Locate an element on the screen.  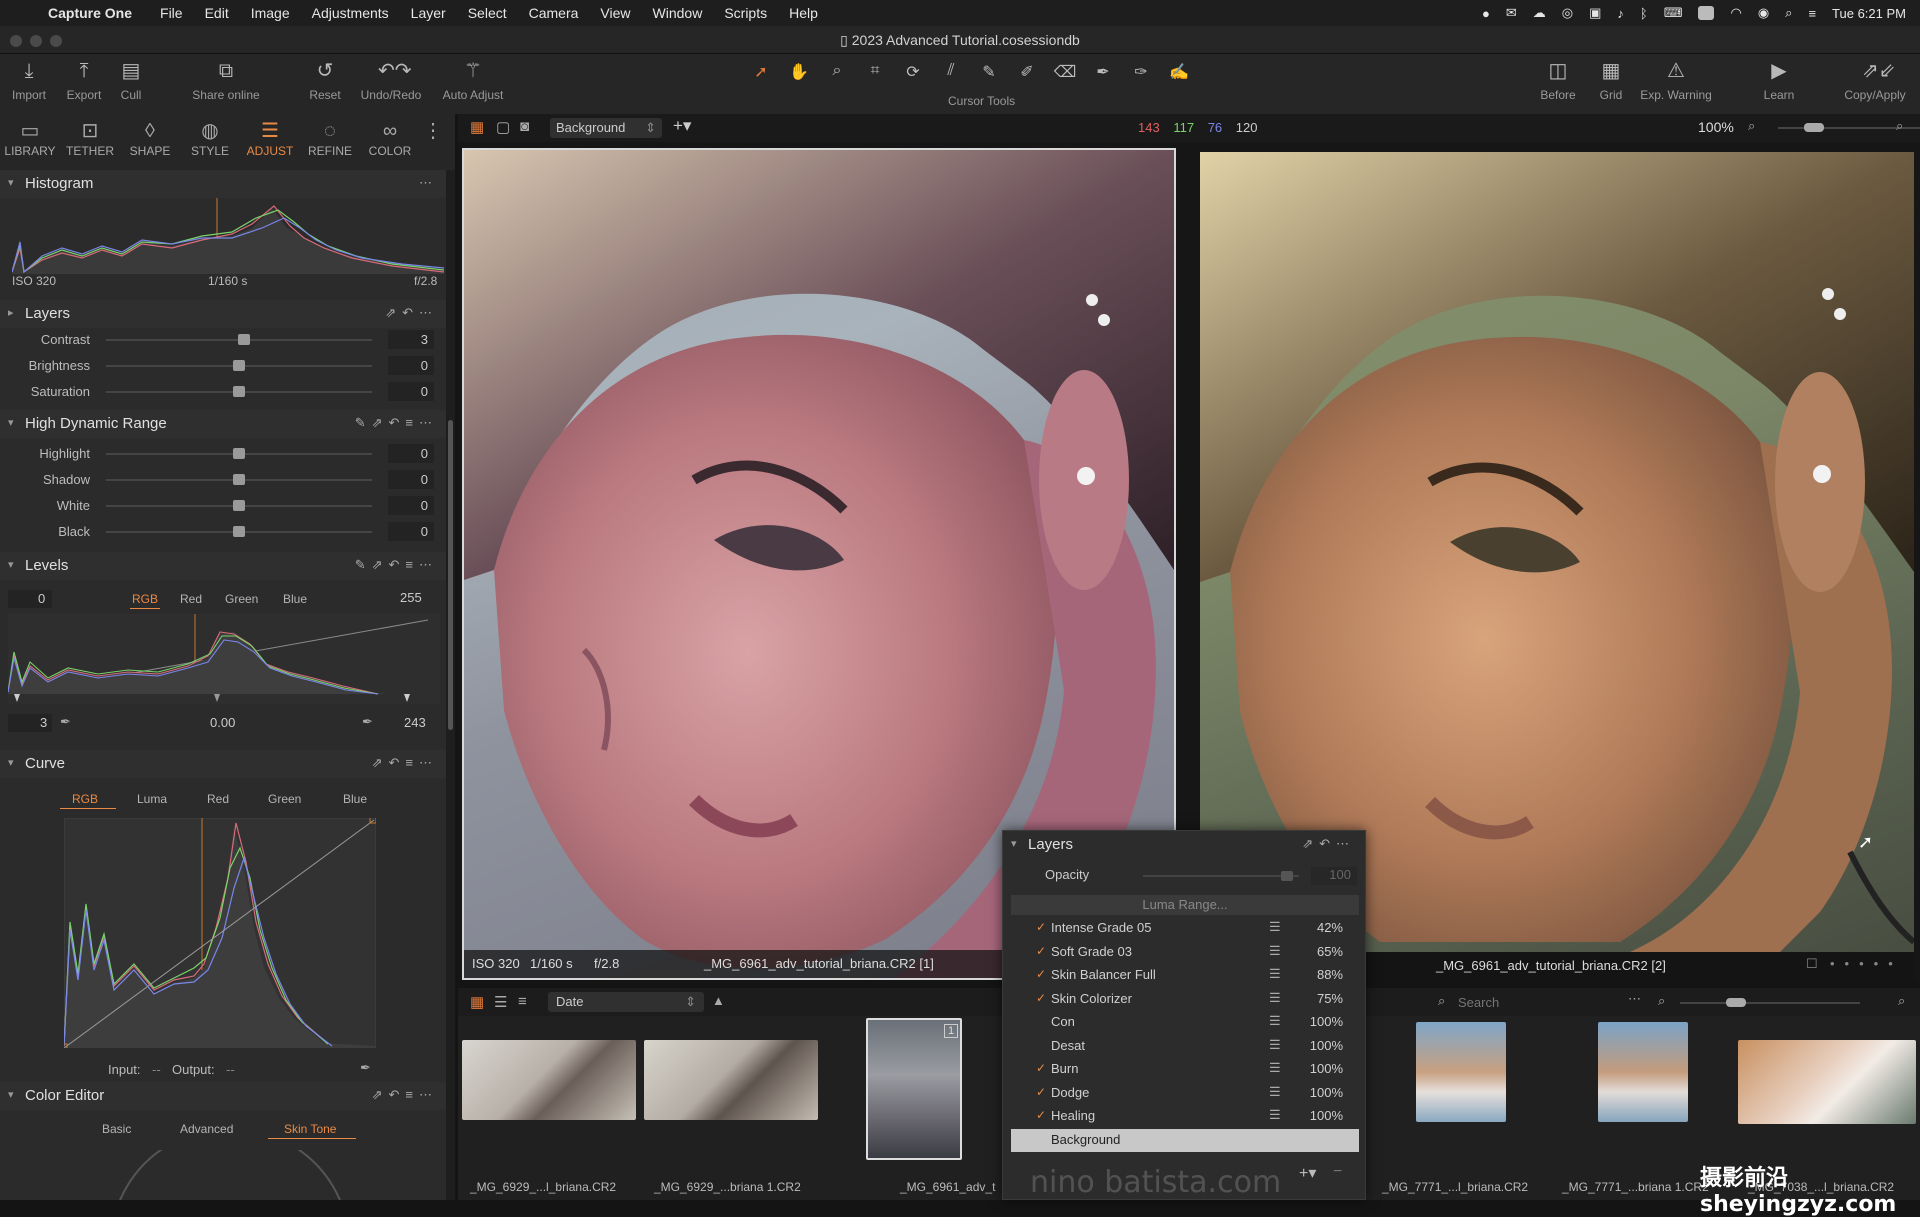
menu-scripts: Scripts is located at coordinates (745, 13).